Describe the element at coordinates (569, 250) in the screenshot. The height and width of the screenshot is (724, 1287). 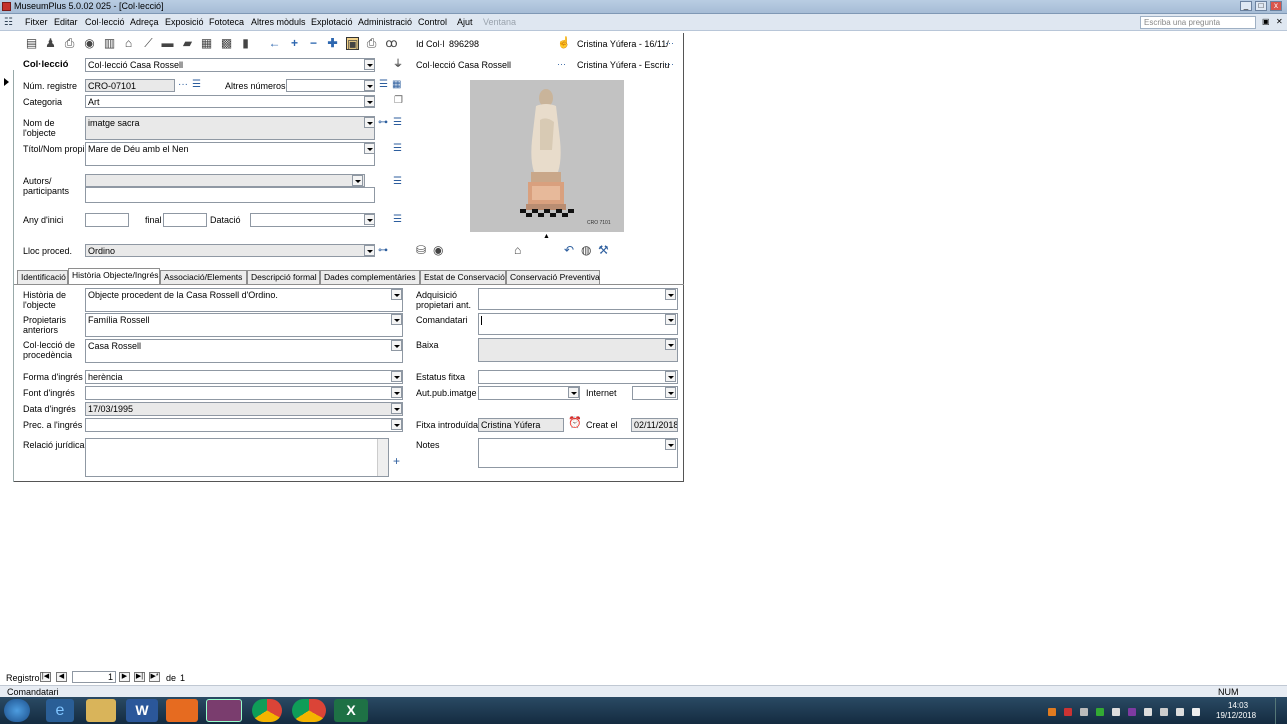
I see `undo-icon: ↶` at that location.